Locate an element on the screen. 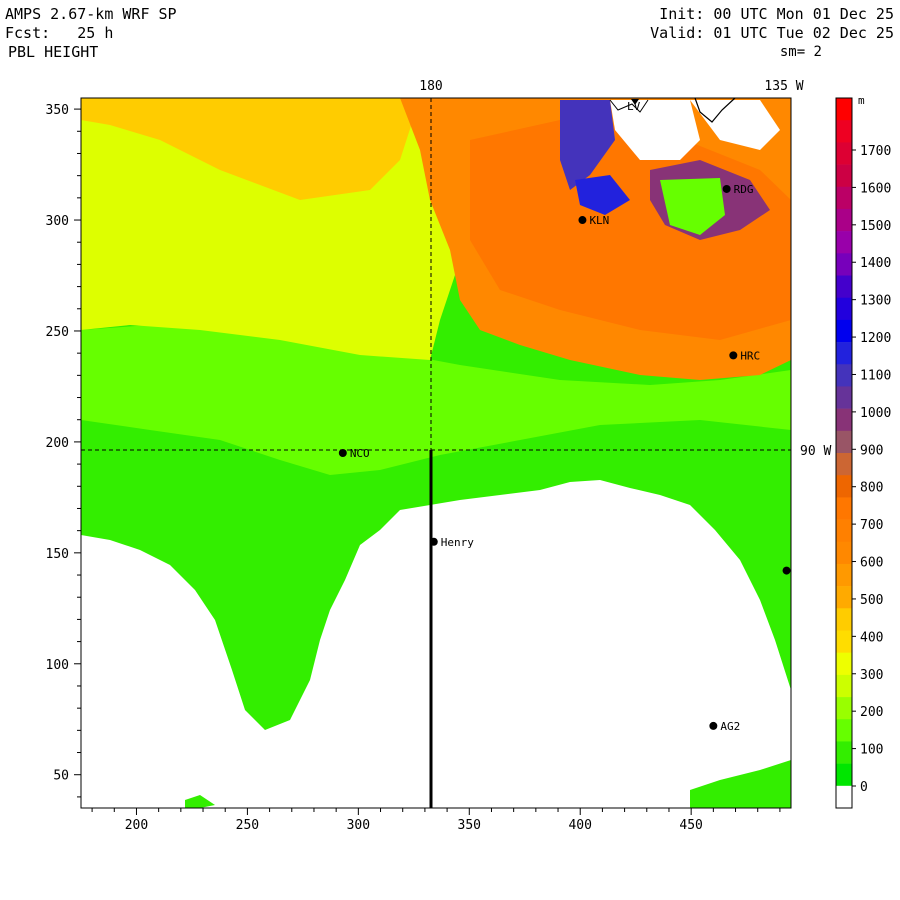 This screenshot has width=900, height=900. colorbar-unit: m is located at coordinates (861, 100).